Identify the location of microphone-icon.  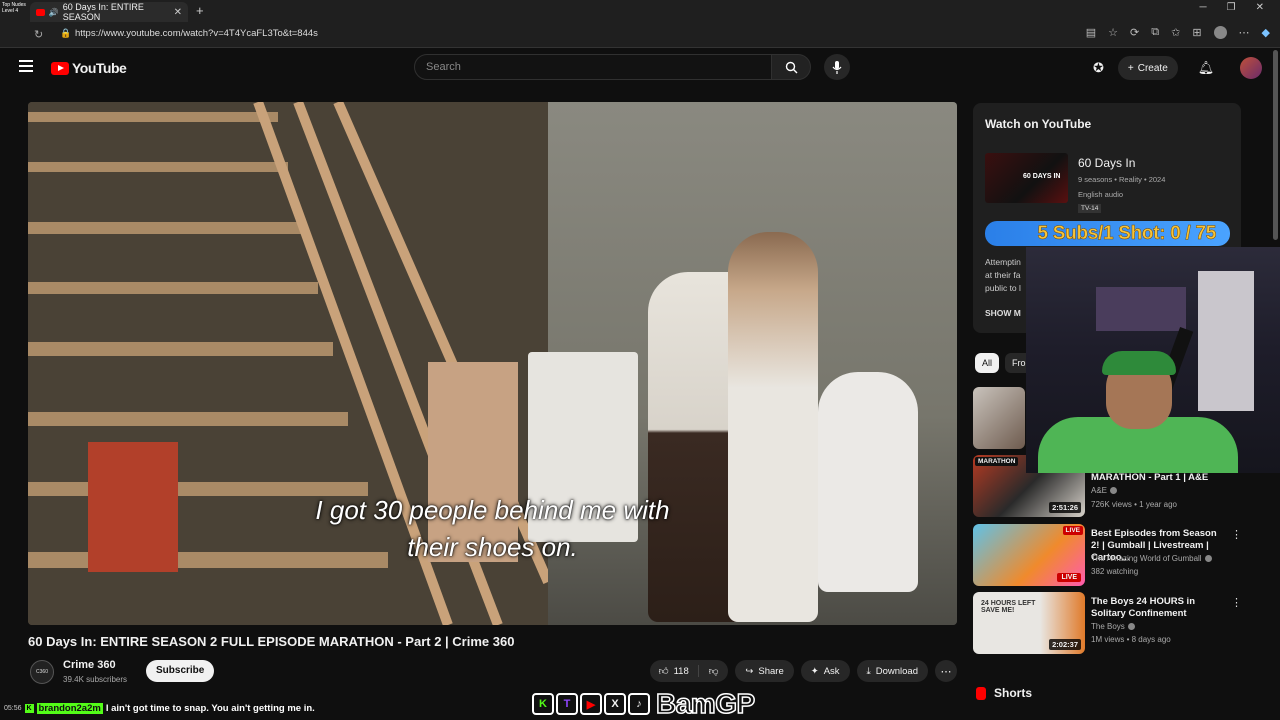
(837, 67).